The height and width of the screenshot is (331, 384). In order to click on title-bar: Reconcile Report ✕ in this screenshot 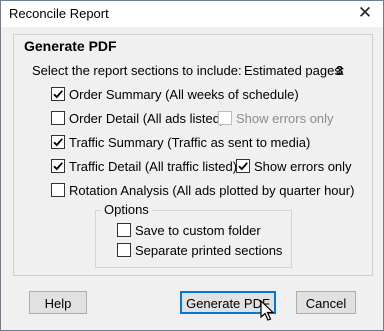, I will do `click(192, 14)`.